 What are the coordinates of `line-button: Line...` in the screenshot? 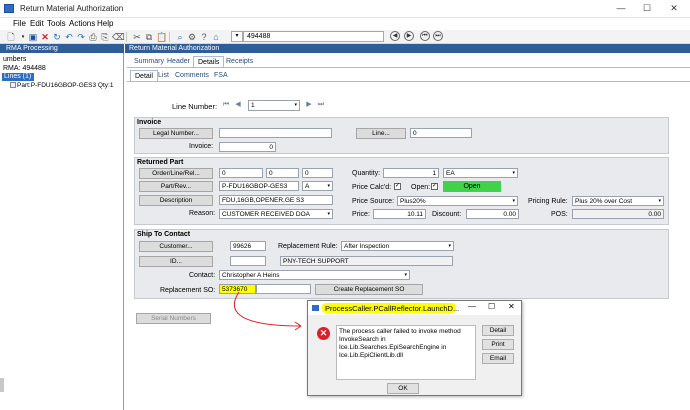 It's located at (381, 133).